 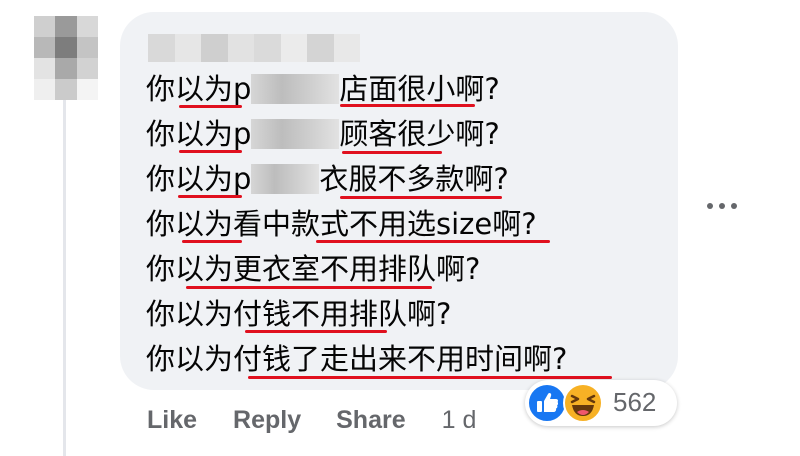 What do you see at coordinates (635, 402) in the screenshot?
I see `reaction-count: 562` at bounding box center [635, 402].